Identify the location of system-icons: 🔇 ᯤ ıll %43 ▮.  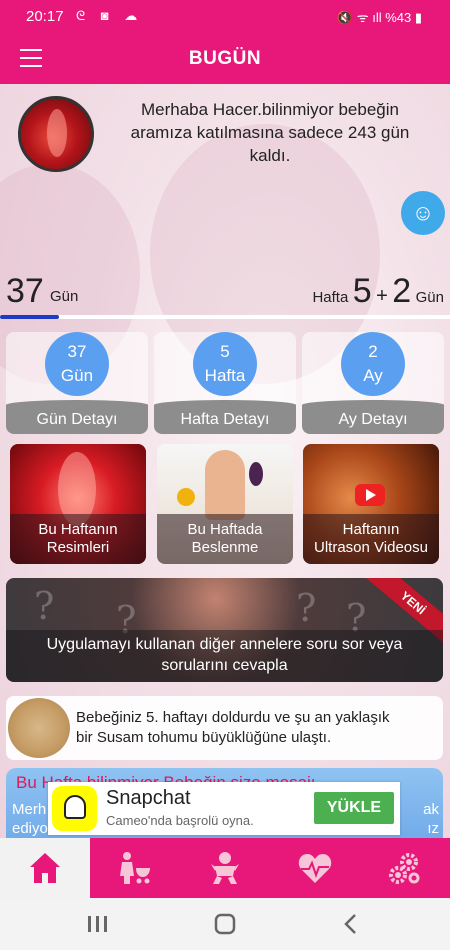
(379, 17).